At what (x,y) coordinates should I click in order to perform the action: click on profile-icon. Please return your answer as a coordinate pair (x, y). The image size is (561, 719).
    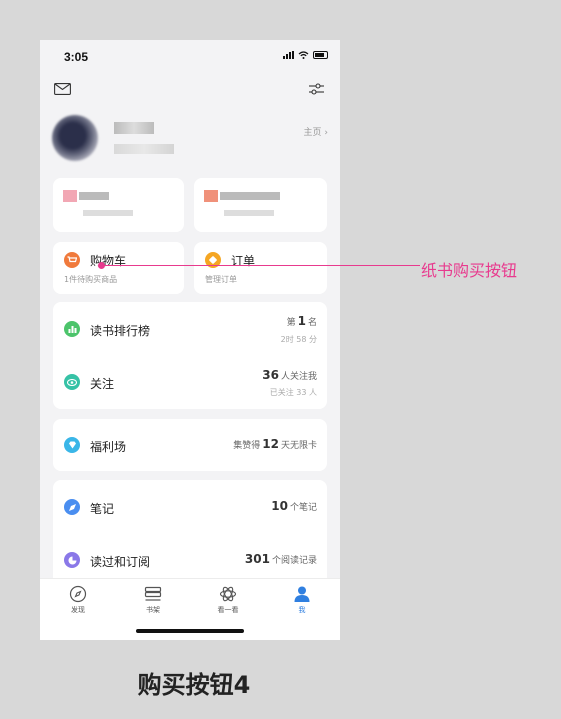
    Looking at the image, I should click on (302, 594).